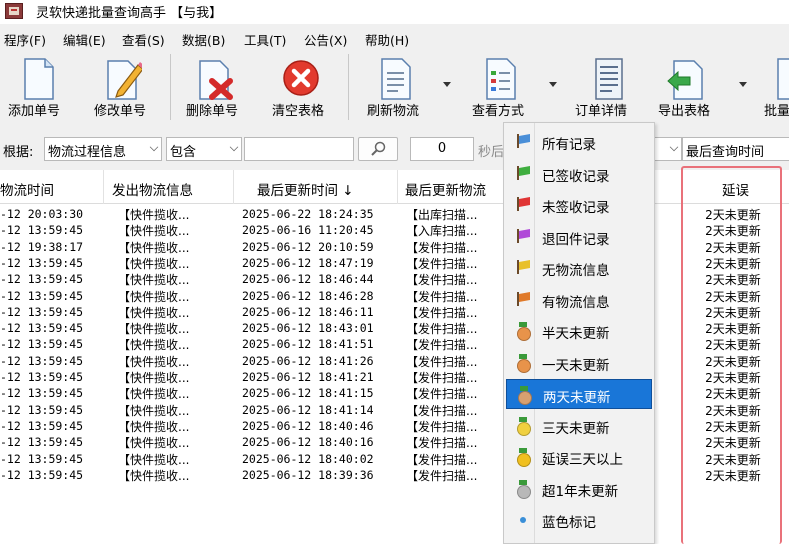 This screenshot has width=789, height=544. I want to click on filter-field-select: 物流过程信息, so click(103, 149).